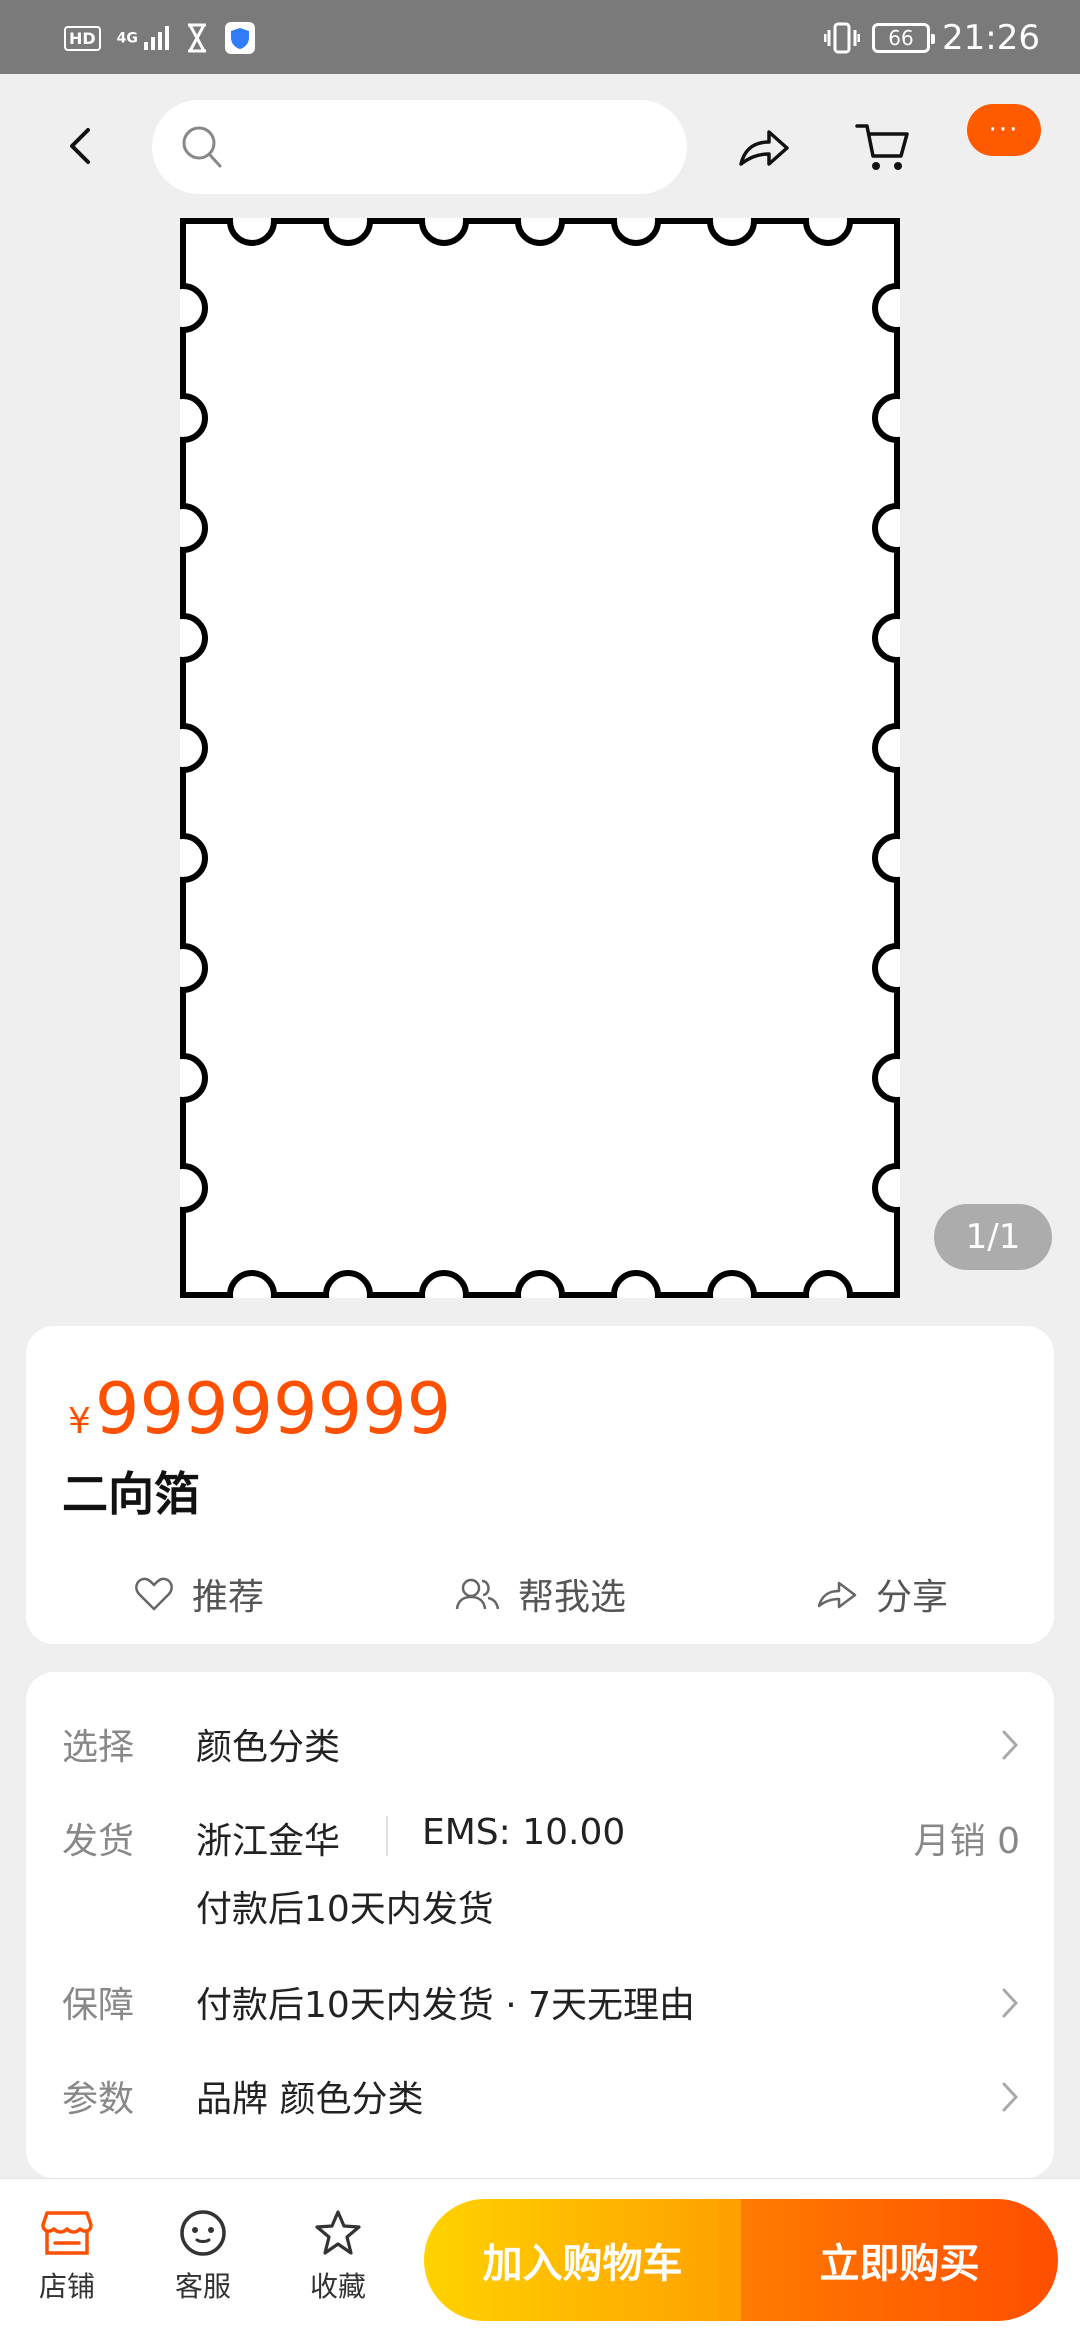  Describe the element at coordinates (67, 2257) in the screenshot. I see `shop-tab: 店铺` at that location.